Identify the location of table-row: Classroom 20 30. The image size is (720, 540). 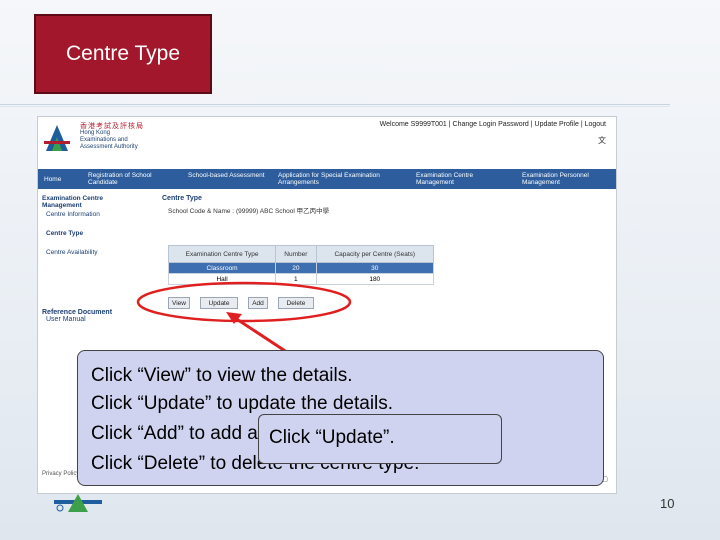
(301, 268).